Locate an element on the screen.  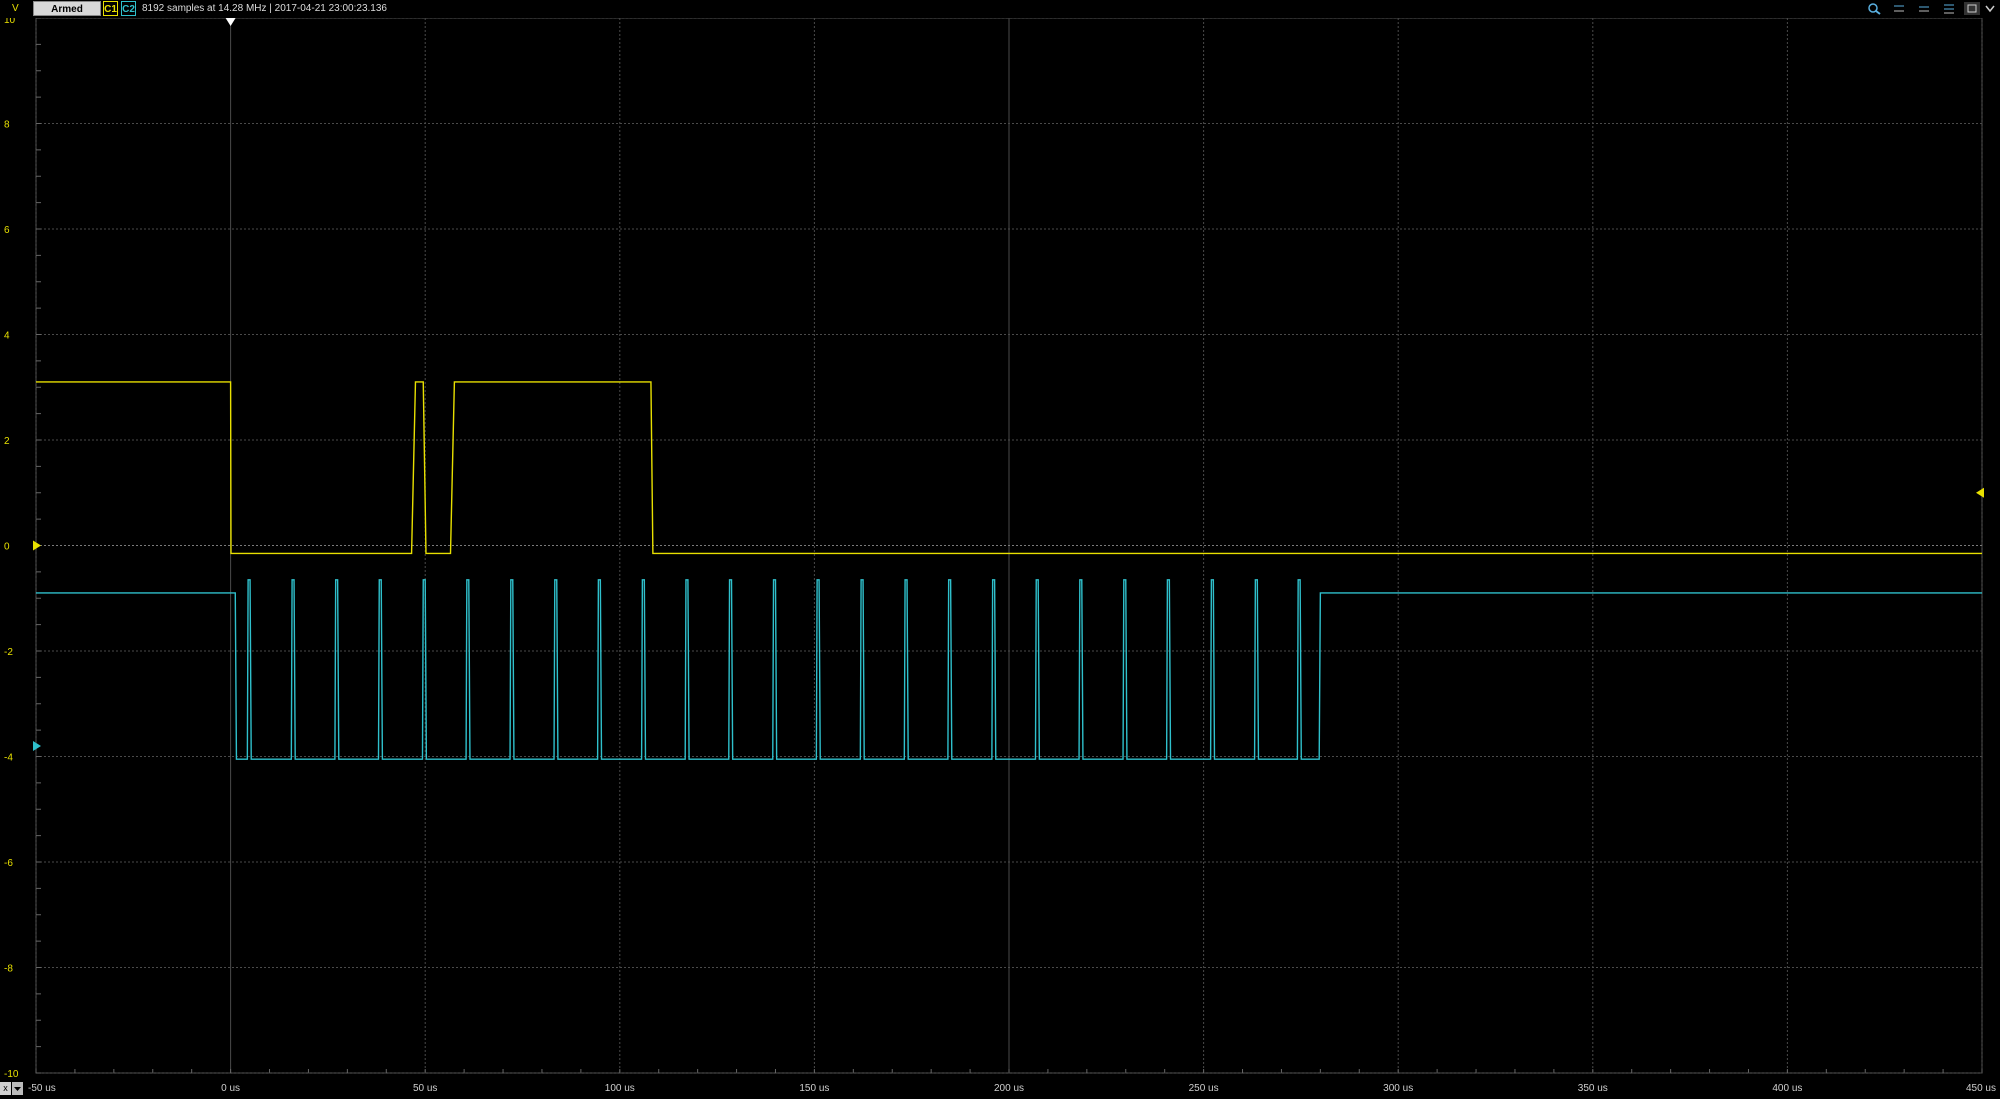
dropdown-chevron-icon is located at coordinates (17, 1088).